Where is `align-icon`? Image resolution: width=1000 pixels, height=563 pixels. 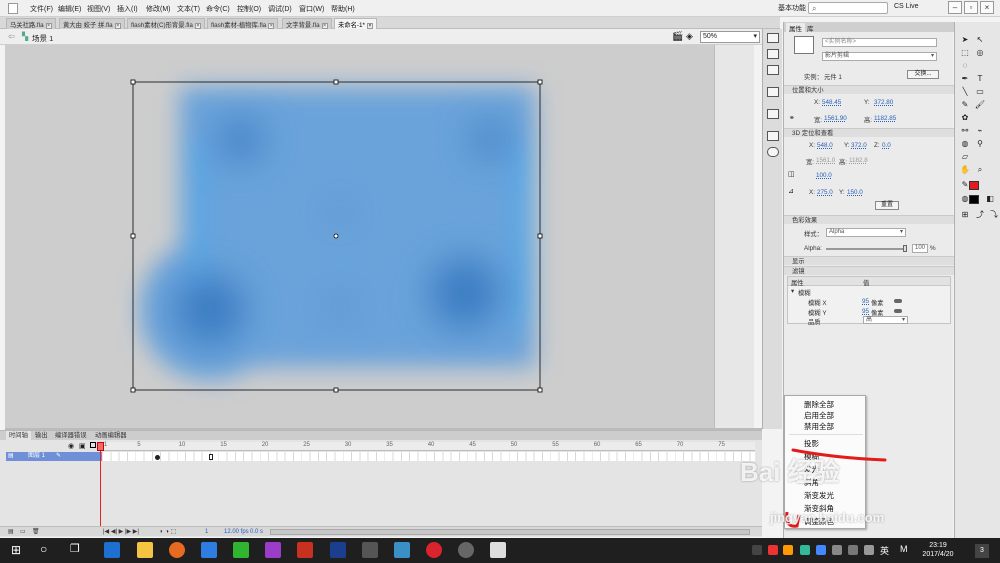
align-icon is located at coordinates (773, 92).